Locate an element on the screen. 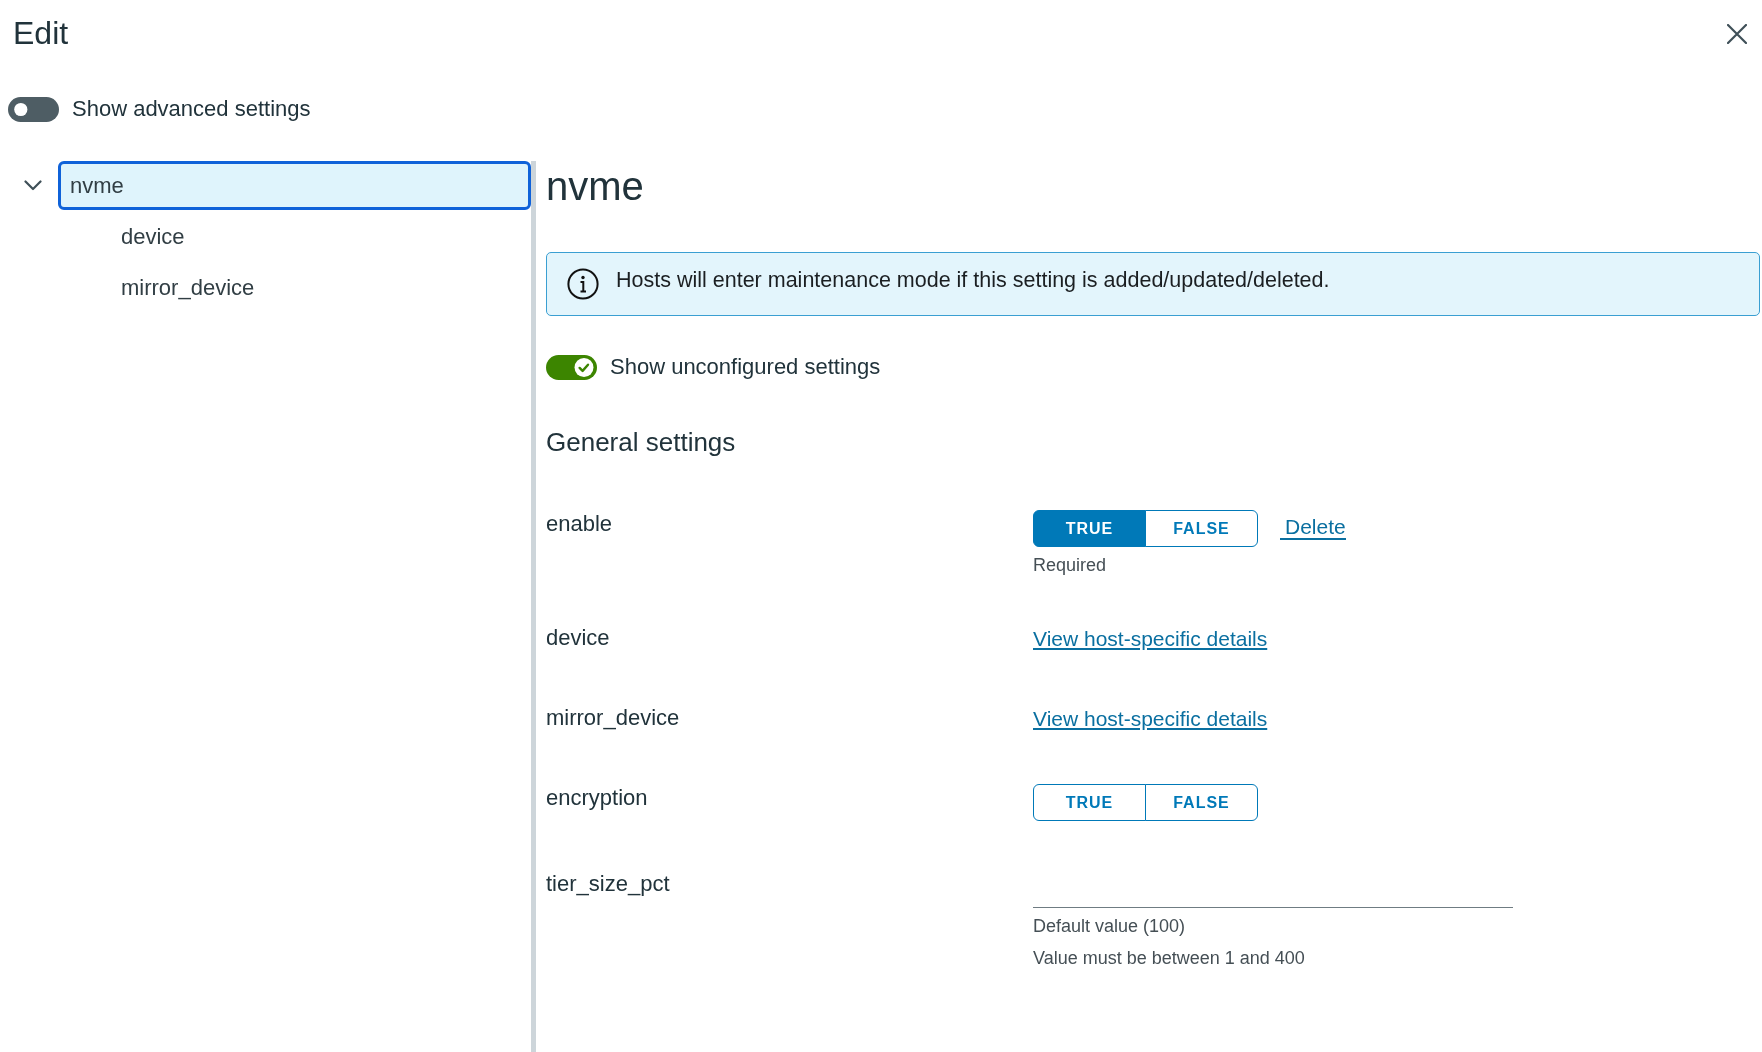  toggle-label: Show unconfigured settings is located at coordinates (745, 367).